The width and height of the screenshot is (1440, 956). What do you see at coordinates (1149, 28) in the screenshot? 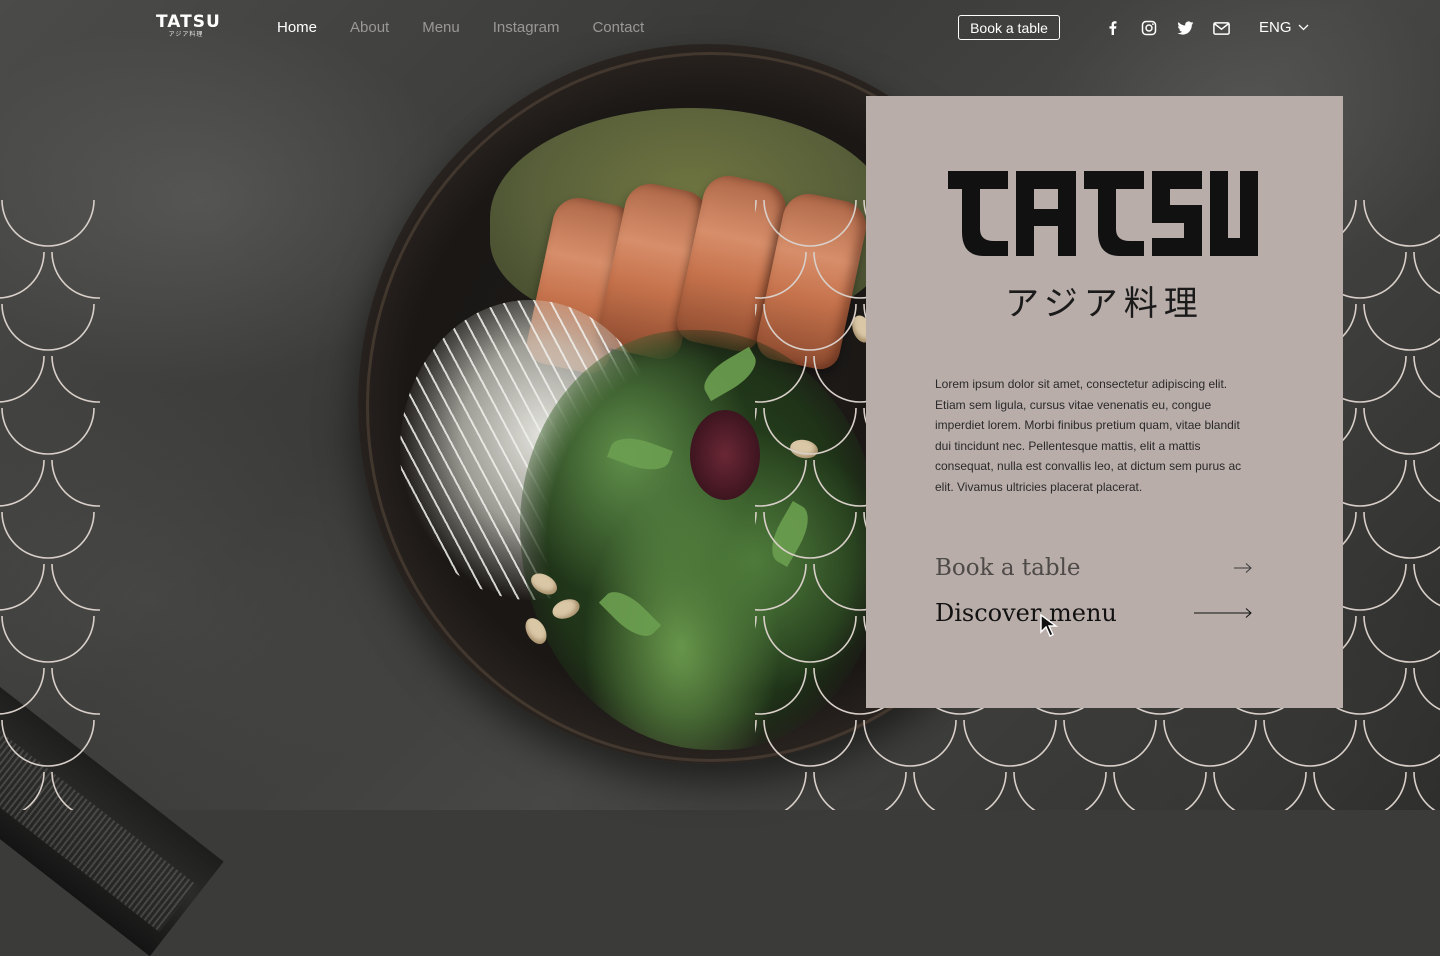
I see `instagram-icon` at bounding box center [1149, 28].